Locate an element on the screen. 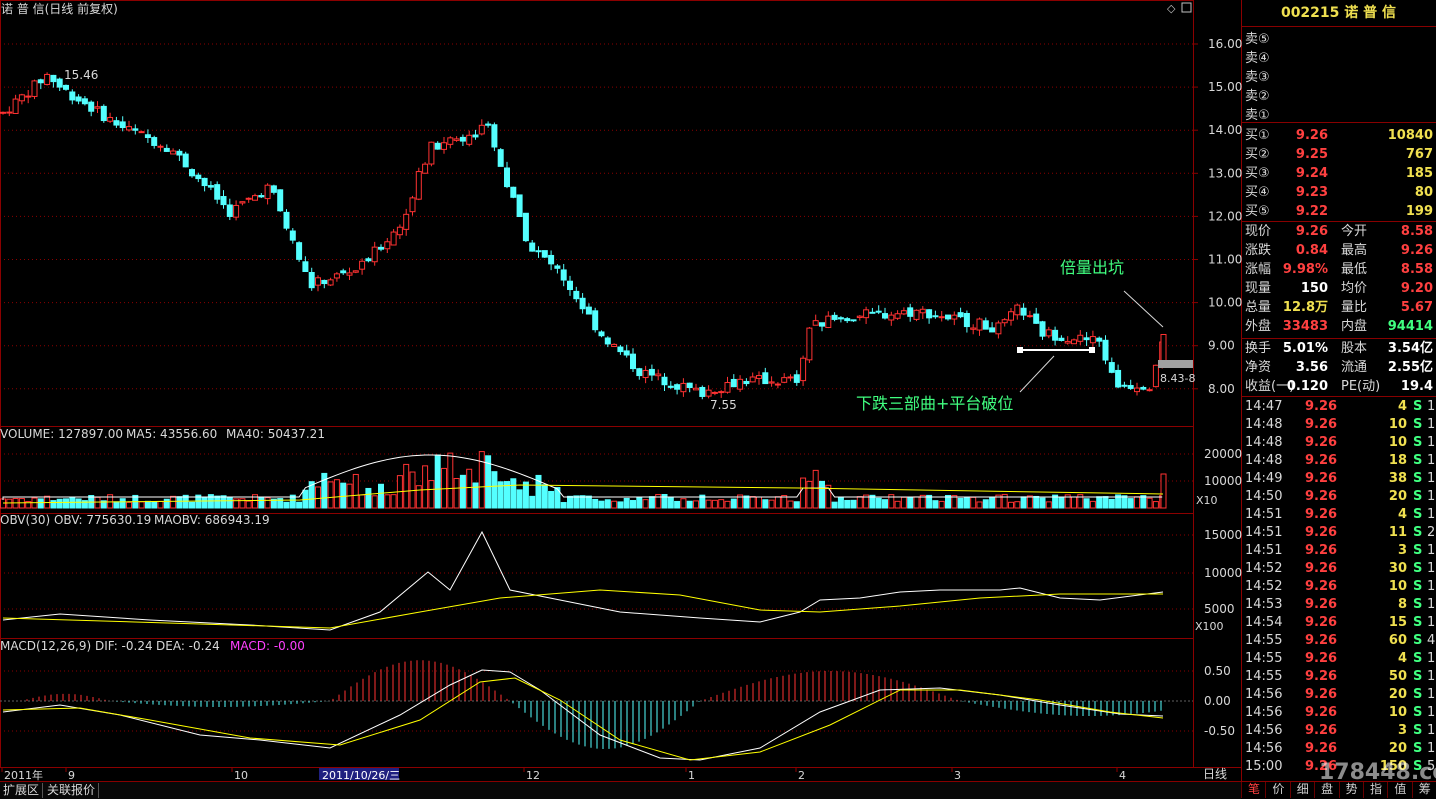  quote-tab: 笔 is located at coordinates (1253, 789).